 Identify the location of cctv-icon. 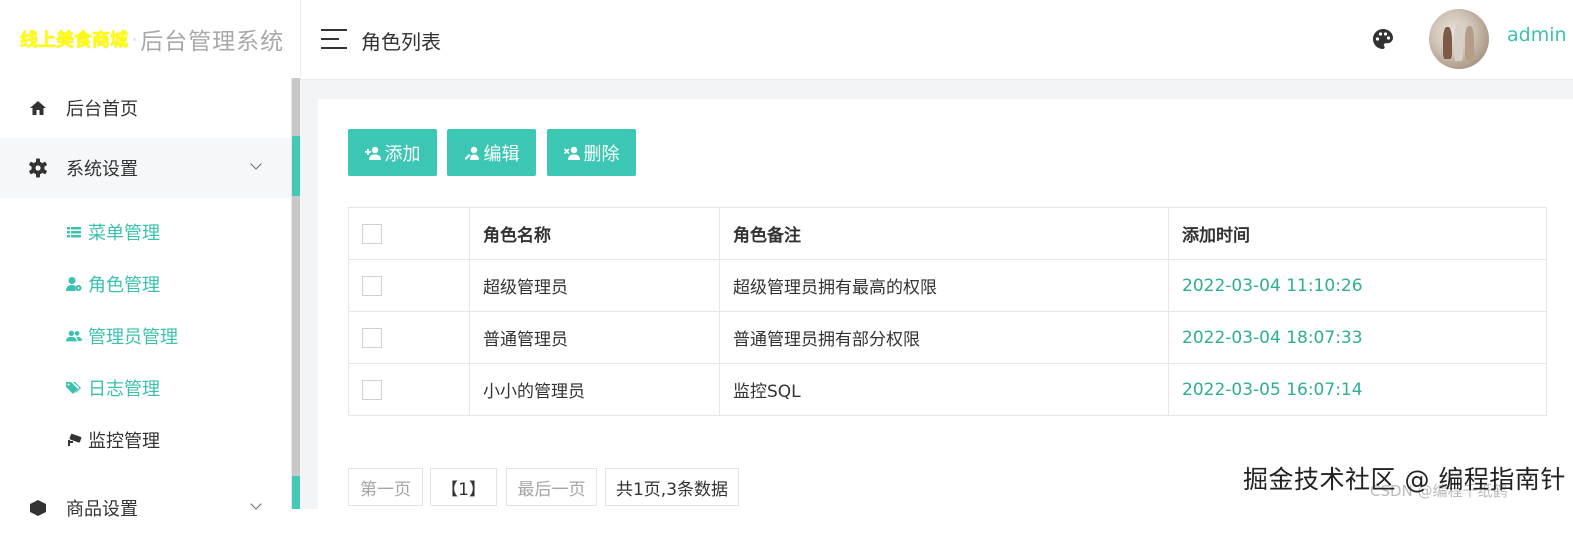
(74, 440).